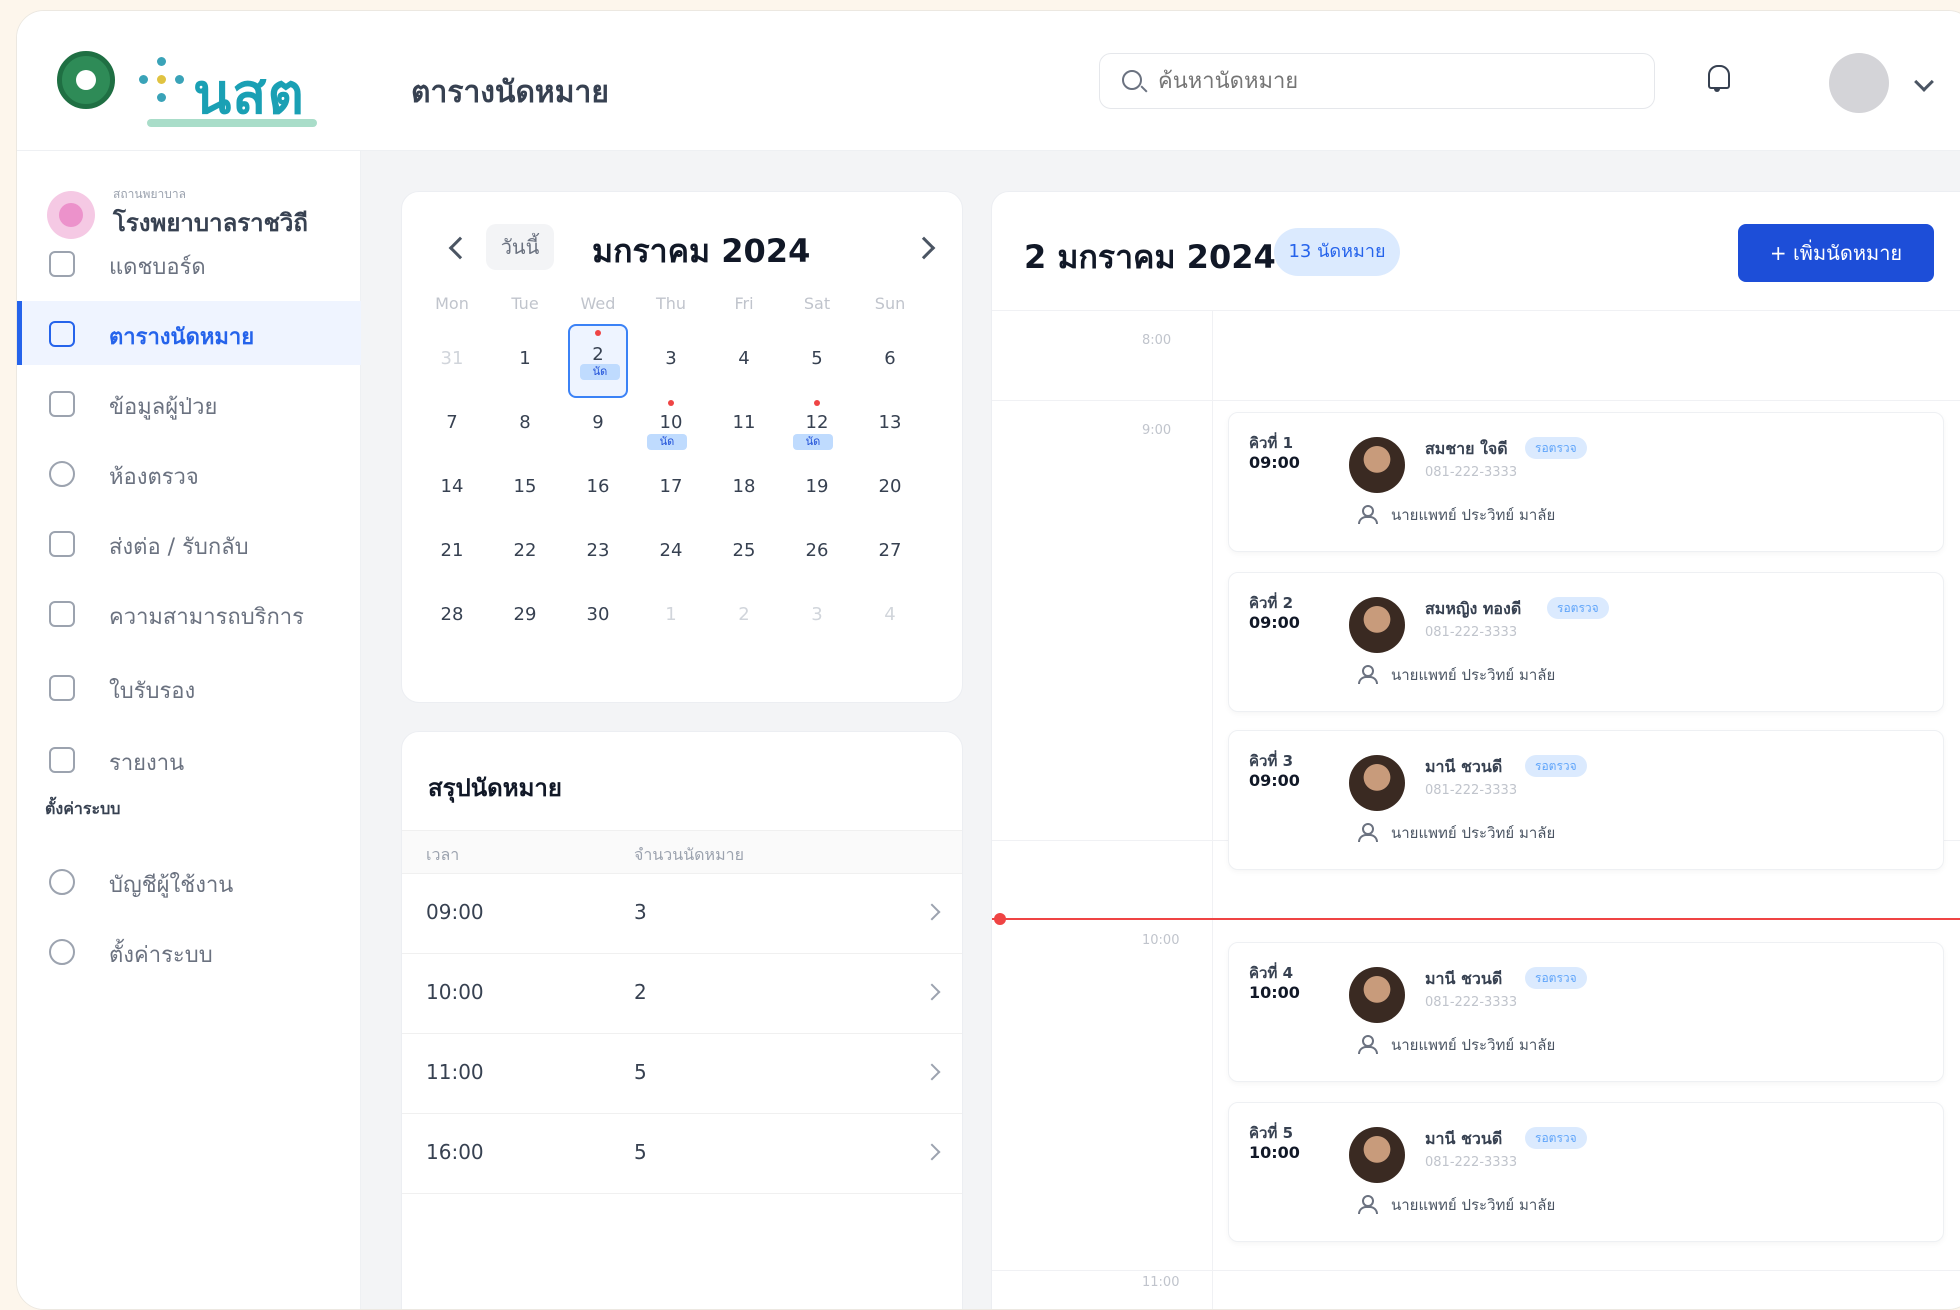 This screenshot has width=1960, height=1310. I want to click on calendar-day: 13, so click(890, 424).